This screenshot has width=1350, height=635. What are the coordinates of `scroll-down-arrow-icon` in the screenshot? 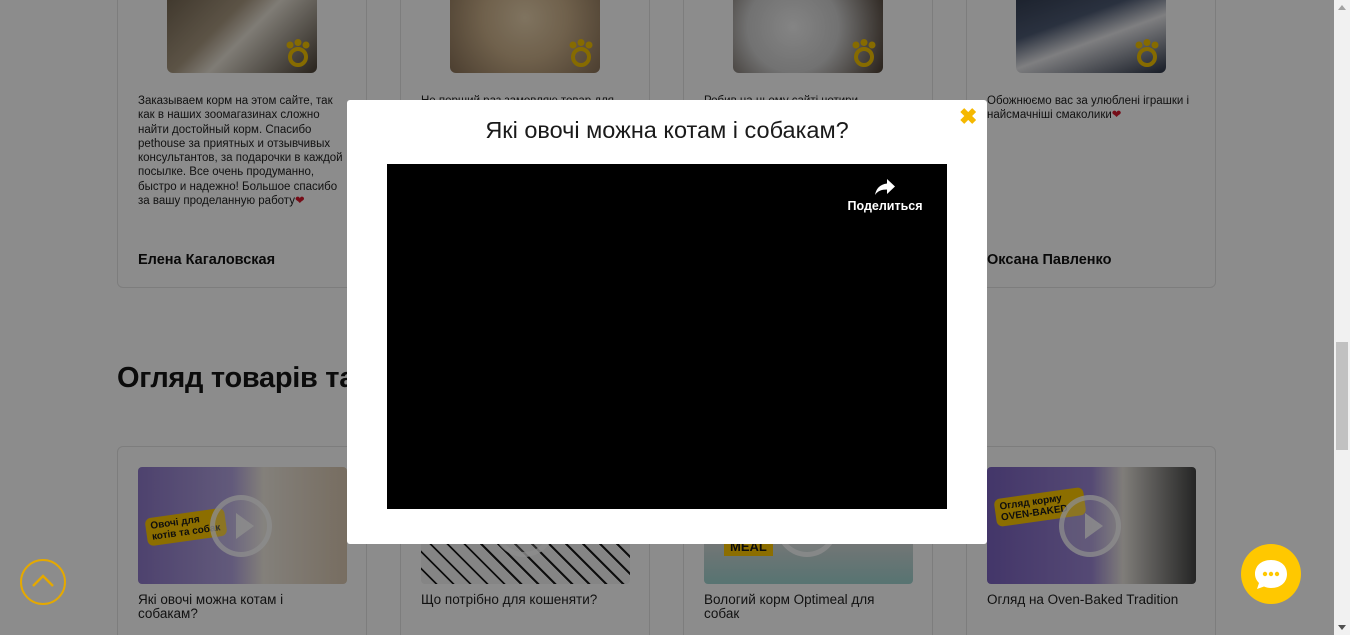 It's located at (1342, 627).